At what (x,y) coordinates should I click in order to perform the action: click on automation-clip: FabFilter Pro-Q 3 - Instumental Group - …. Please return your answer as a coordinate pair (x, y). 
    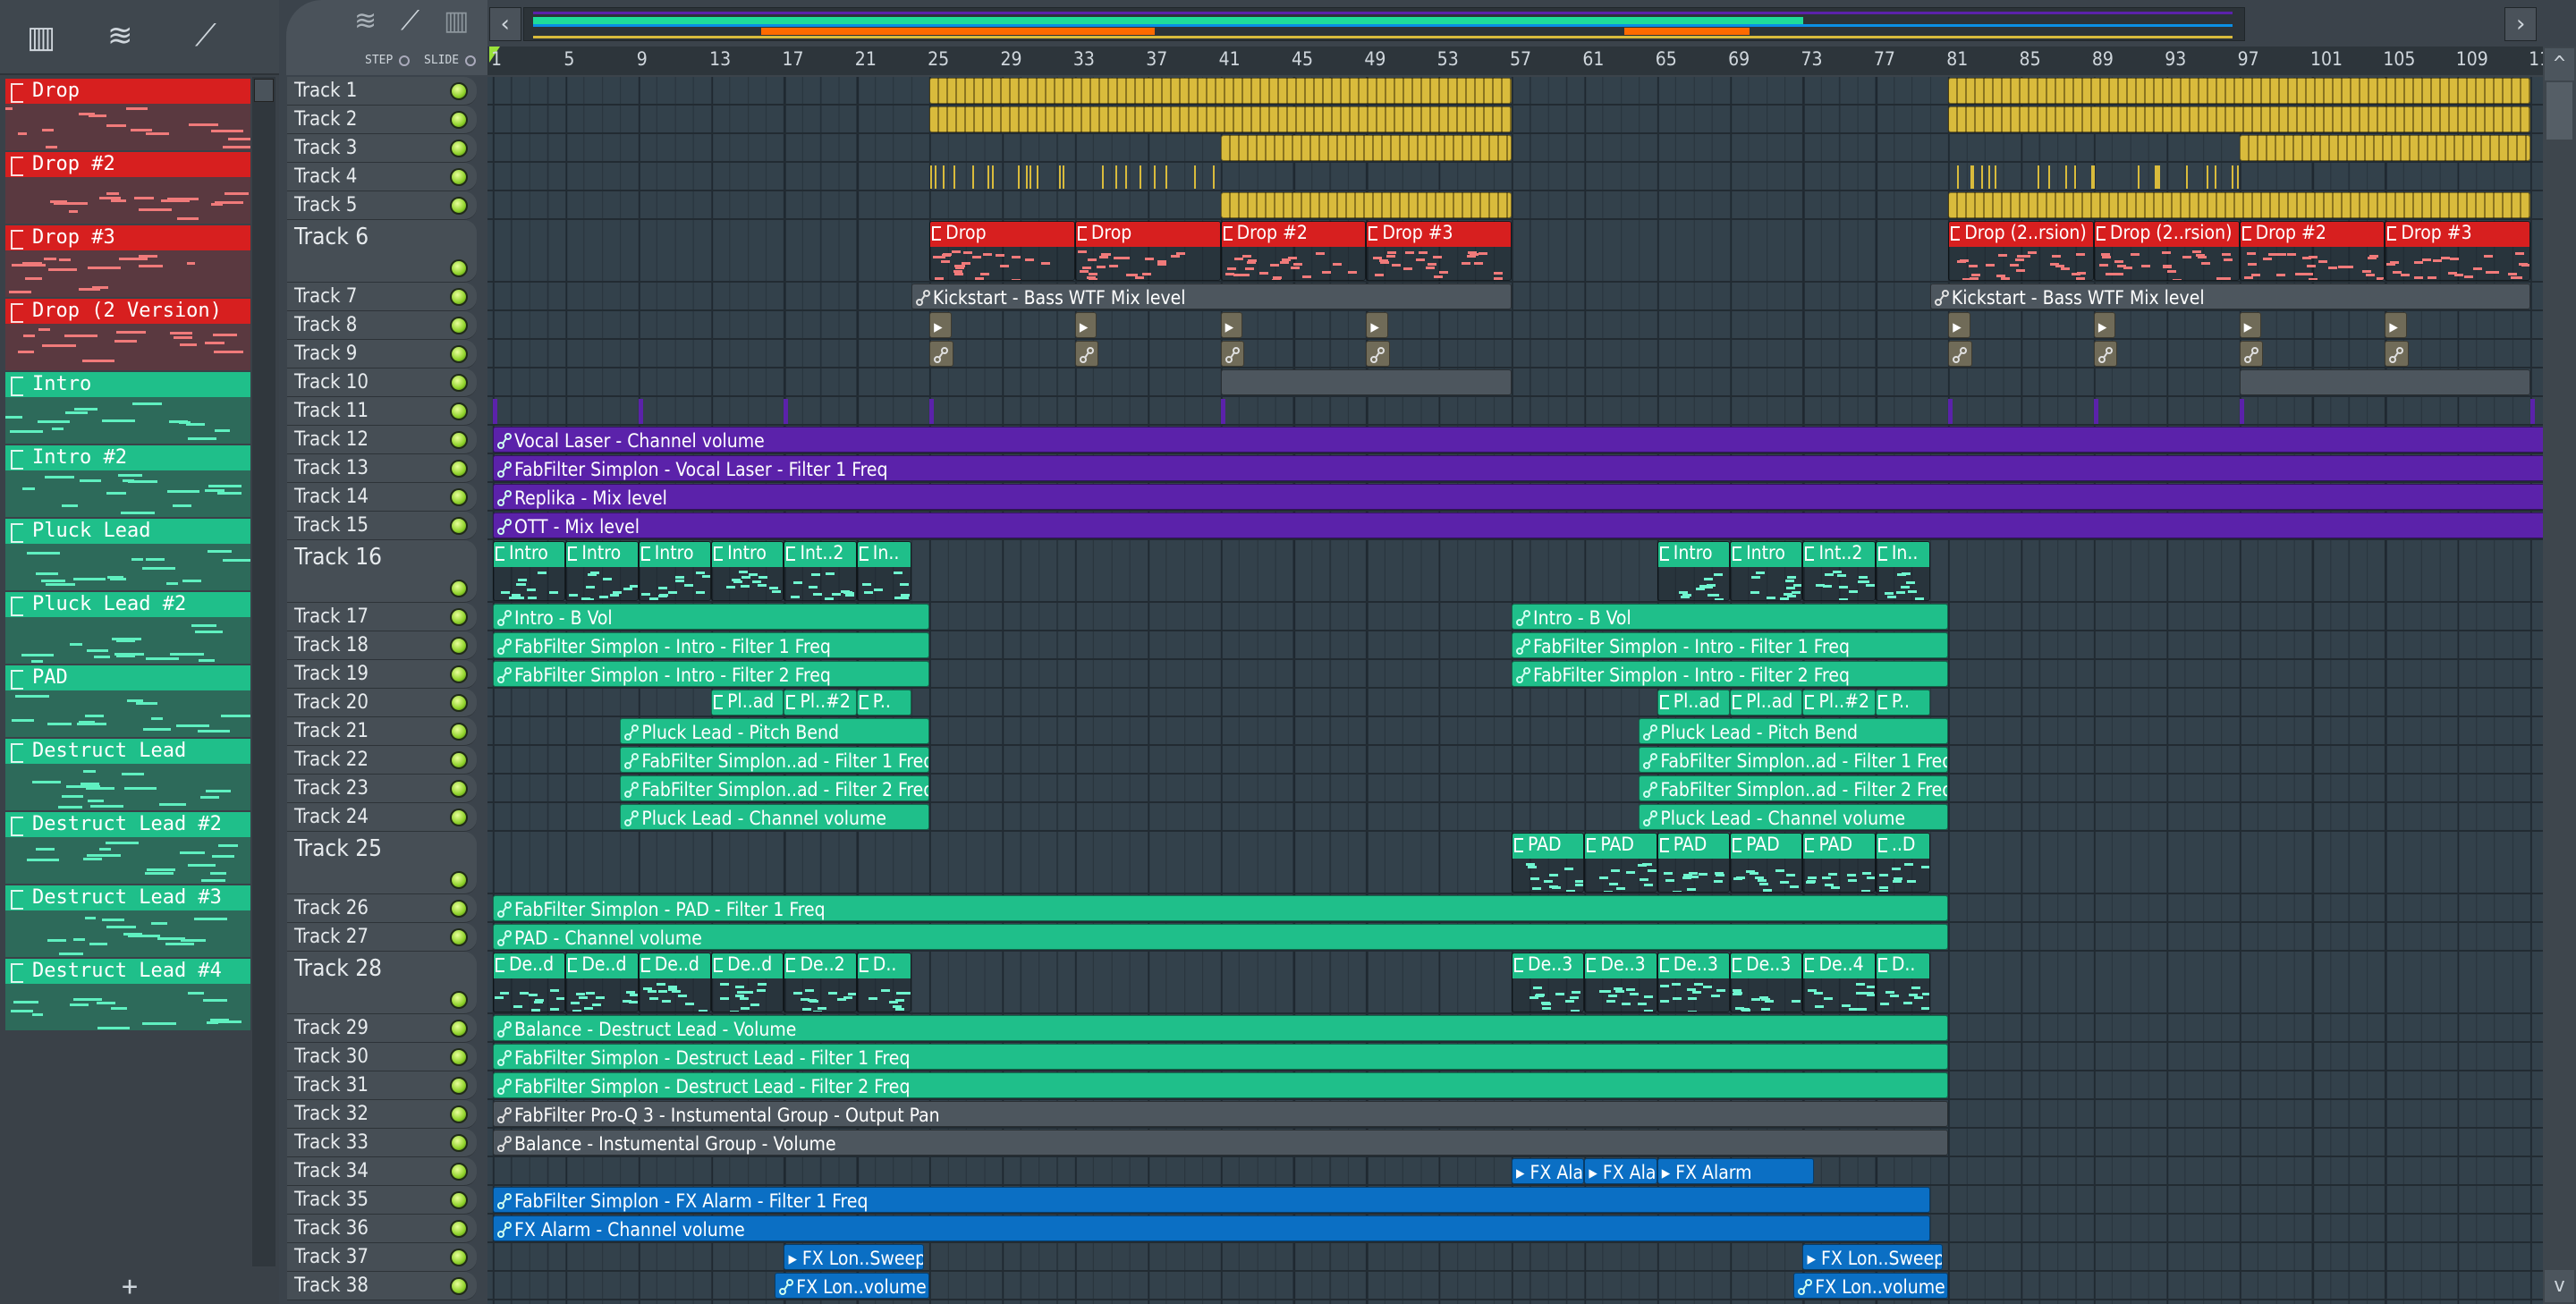
    Looking at the image, I should click on (1221, 1114).